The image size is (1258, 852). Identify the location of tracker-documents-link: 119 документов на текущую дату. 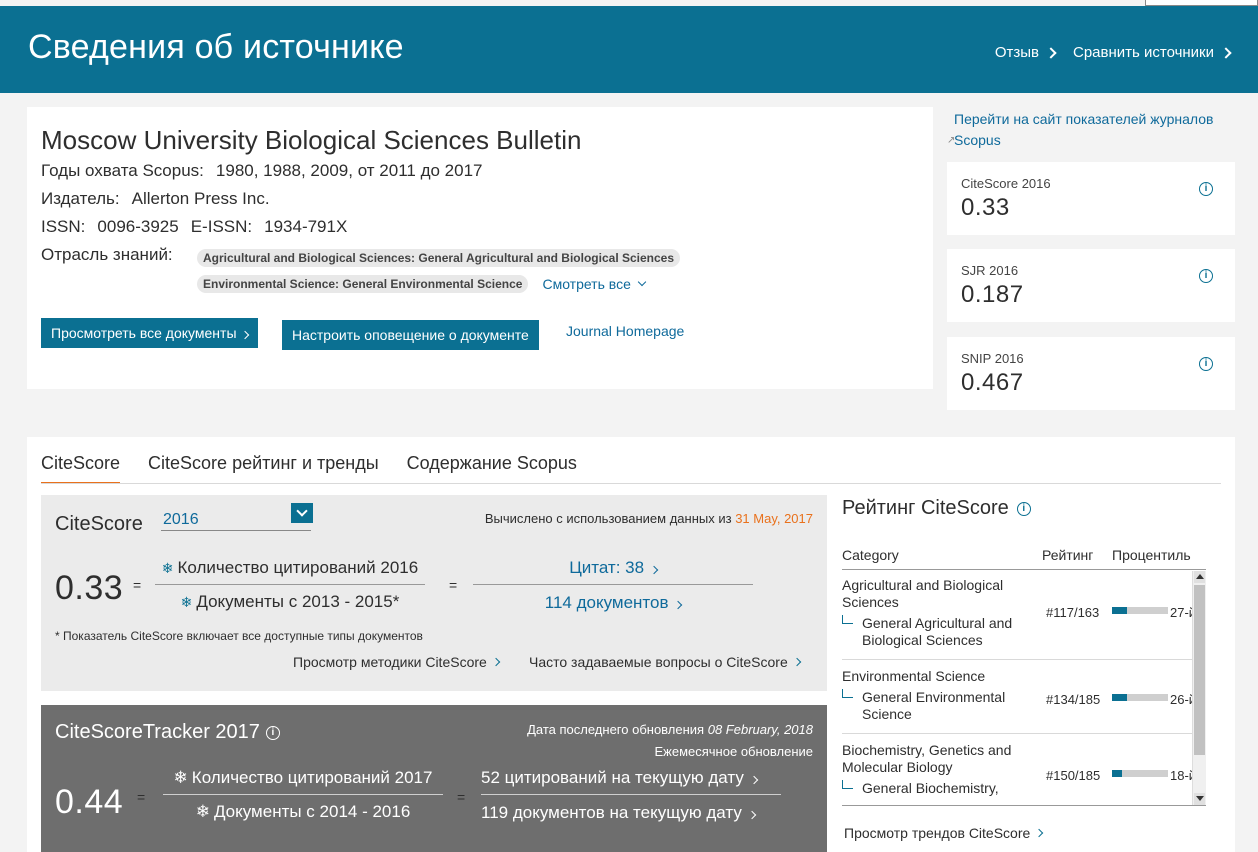
(636, 813).